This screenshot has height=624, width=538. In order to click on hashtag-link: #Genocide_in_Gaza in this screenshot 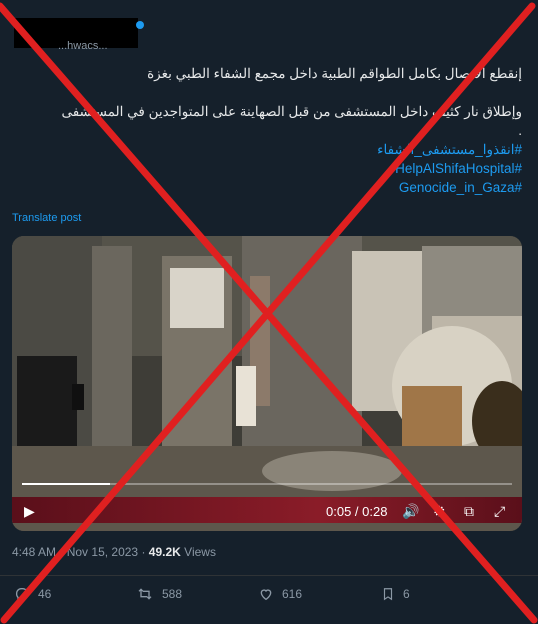, I will do `click(272, 187)`.